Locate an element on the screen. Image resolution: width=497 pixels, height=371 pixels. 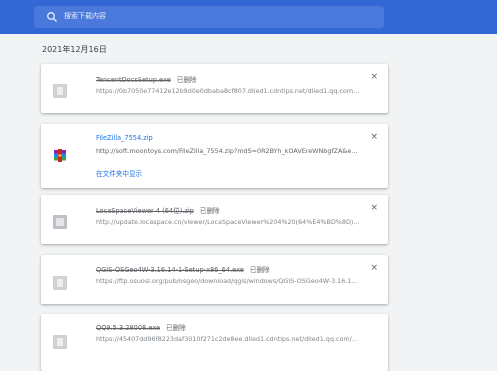
download-name: LocaSpaceViewer 4 (64位).zip 已删除 is located at coordinates (158, 210).